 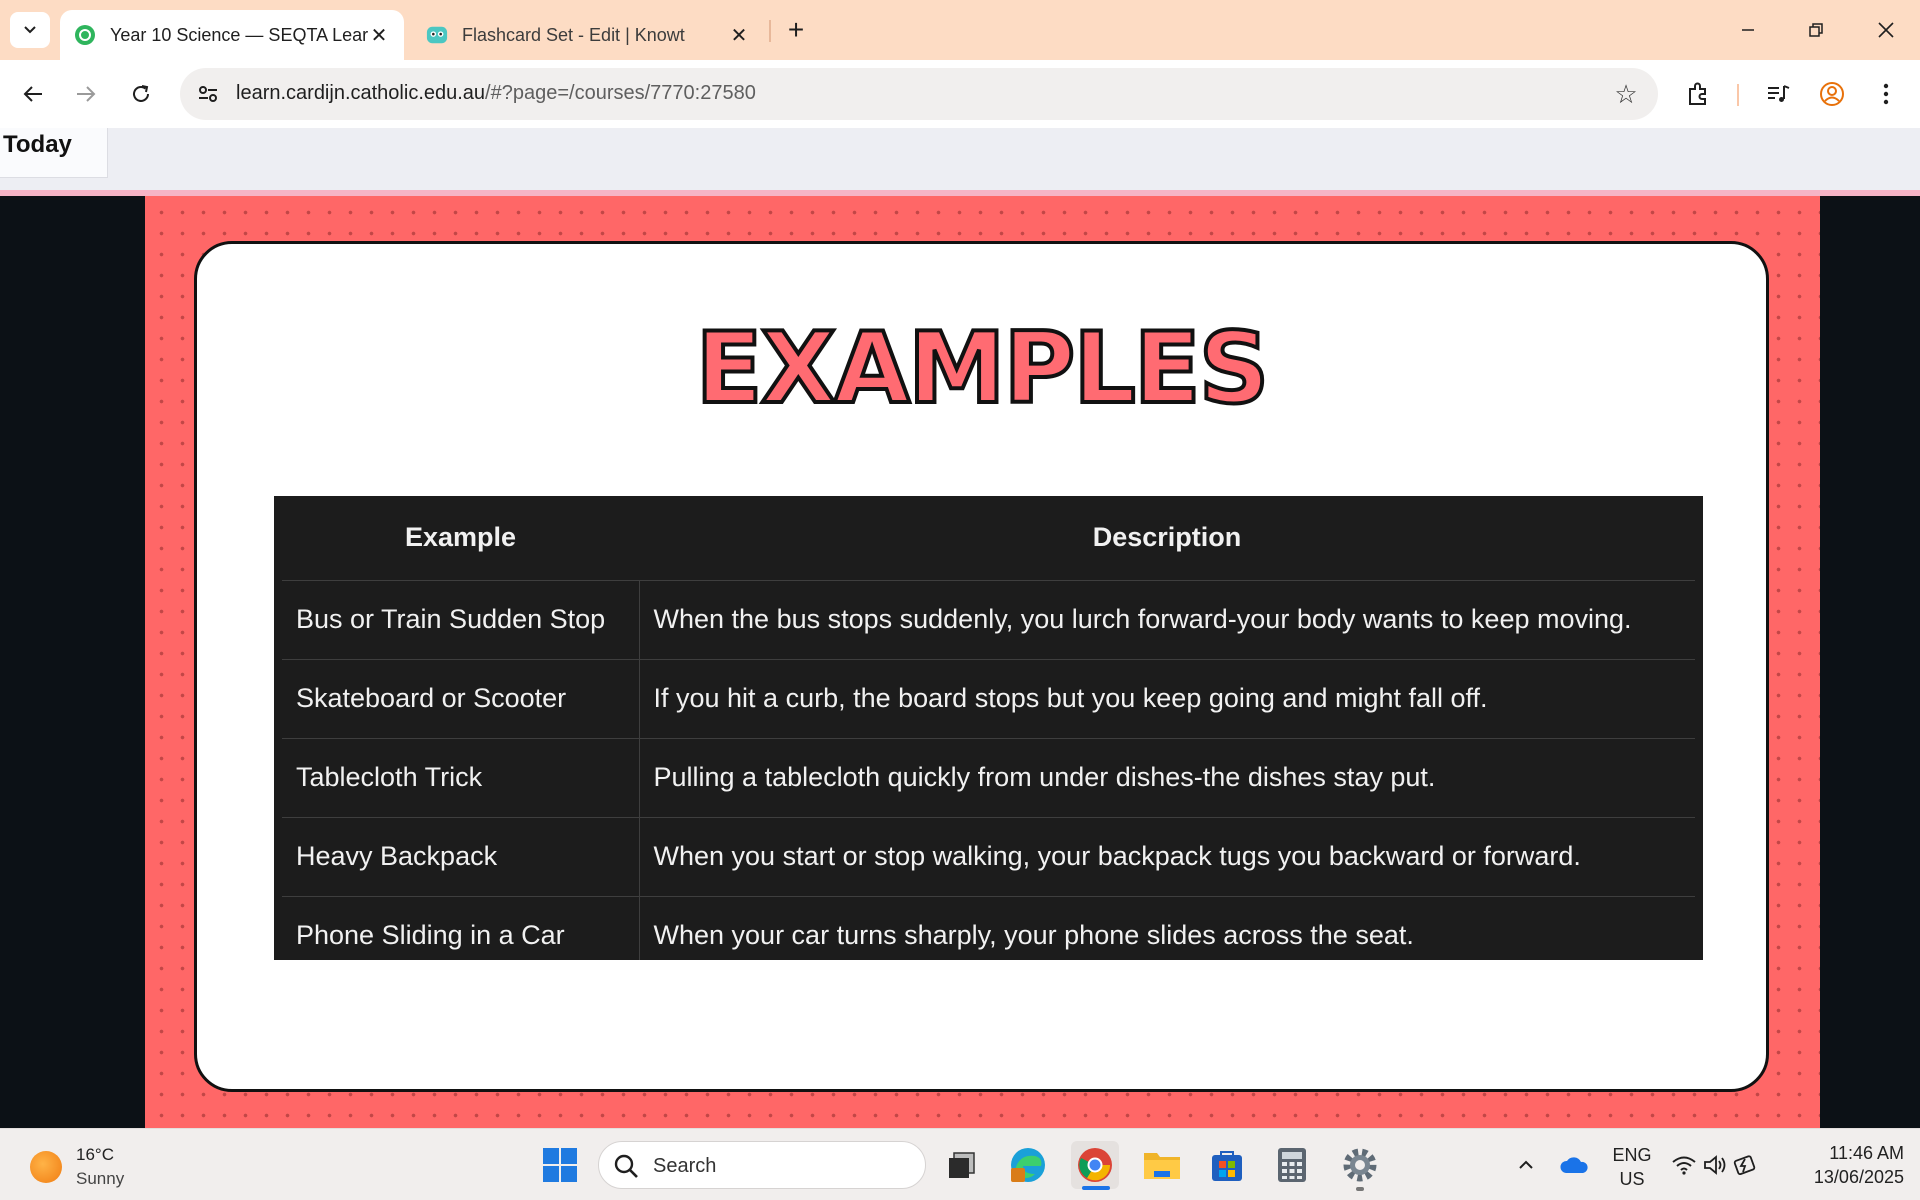 What do you see at coordinates (46, 1167) in the screenshot?
I see `sun-icon` at bounding box center [46, 1167].